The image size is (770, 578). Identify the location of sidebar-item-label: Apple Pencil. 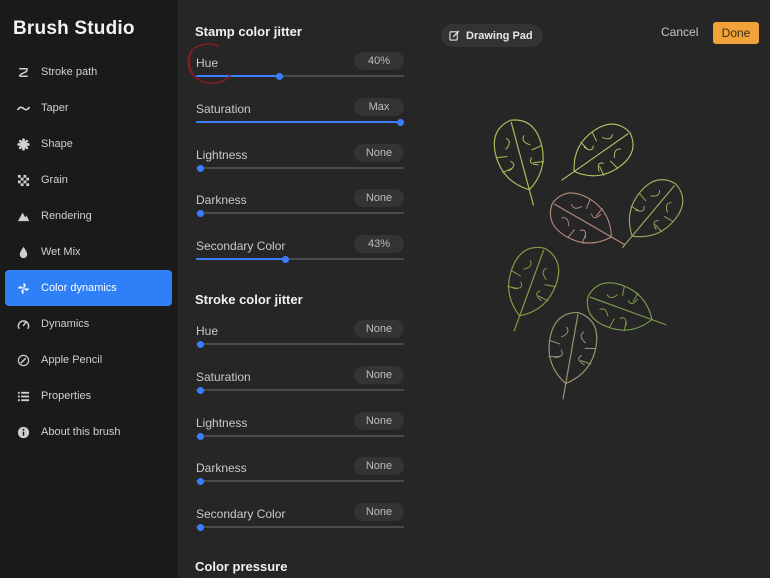
(72, 360).